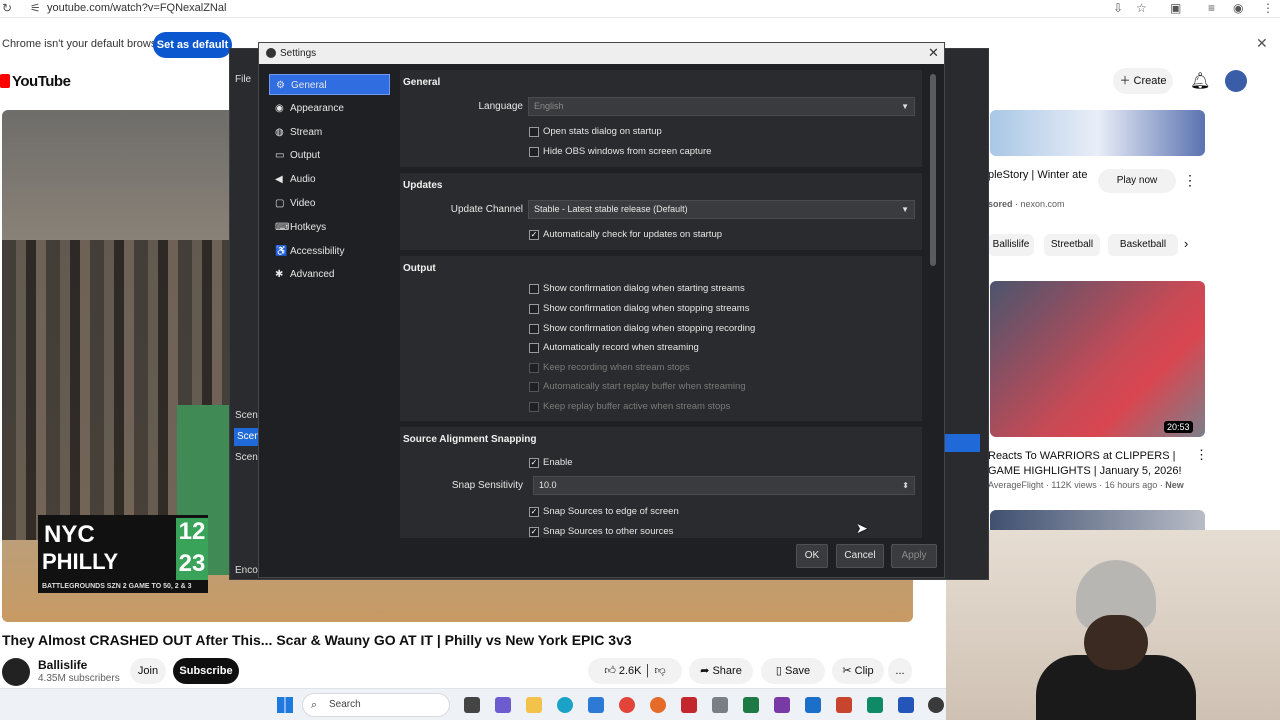 The width and height of the screenshot is (1280, 720). What do you see at coordinates (1143, 81) in the screenshot?
I see `create-button: ＋ Create` at bounding box center [1143, 81].